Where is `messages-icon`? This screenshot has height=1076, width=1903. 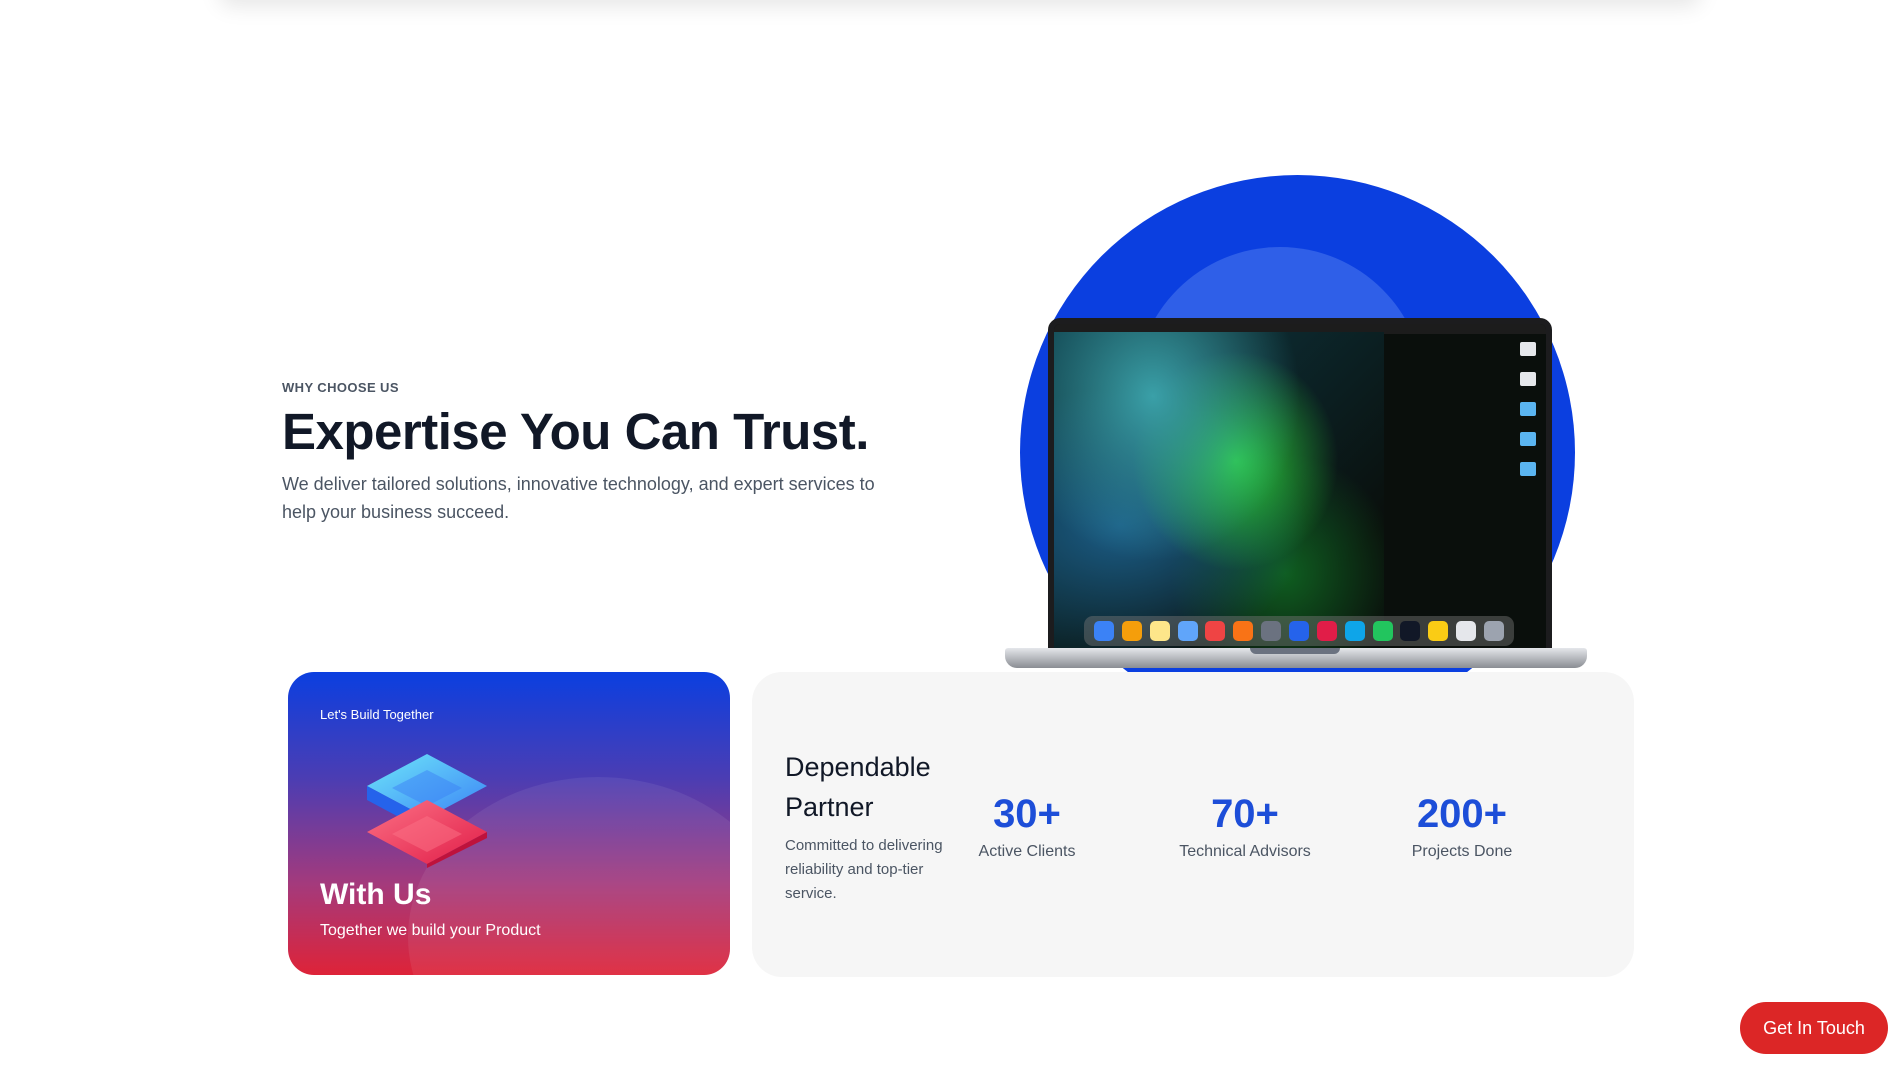
messages-icon is located at coordinates (1382, 631).